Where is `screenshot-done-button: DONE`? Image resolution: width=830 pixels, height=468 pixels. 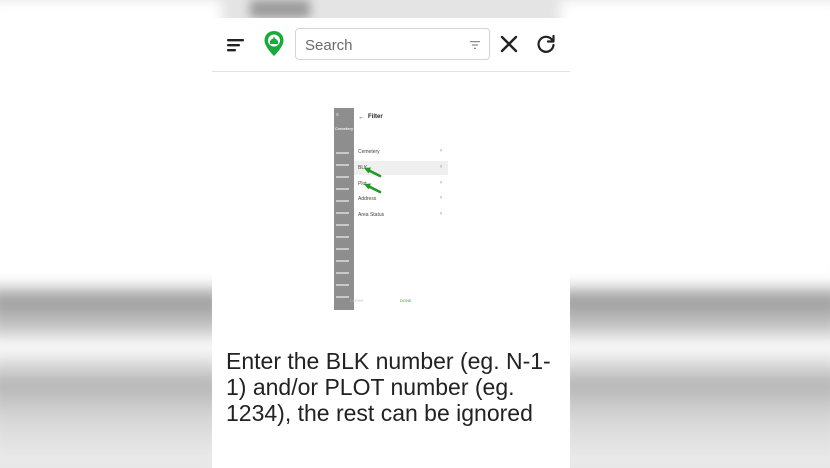 screenshot-done-button: DONE is located at coordinates (406, 300).